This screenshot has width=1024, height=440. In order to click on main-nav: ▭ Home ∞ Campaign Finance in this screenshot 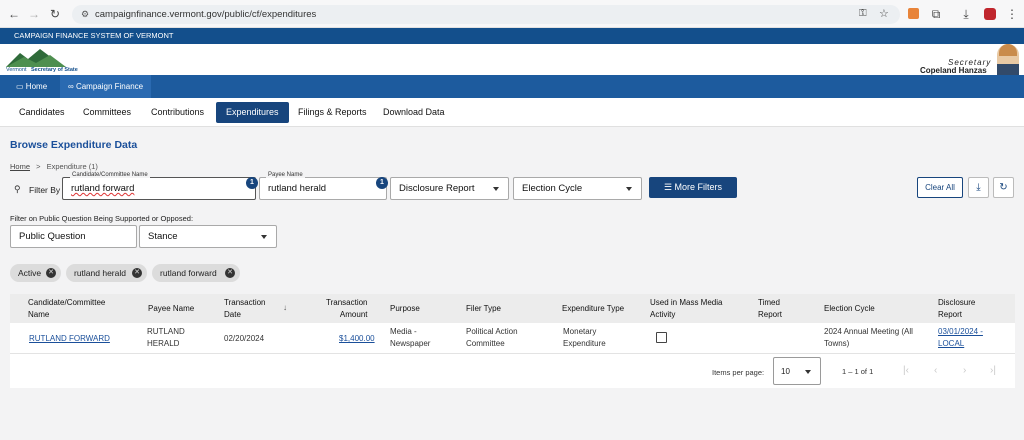, I will do `click(512, 86)`.